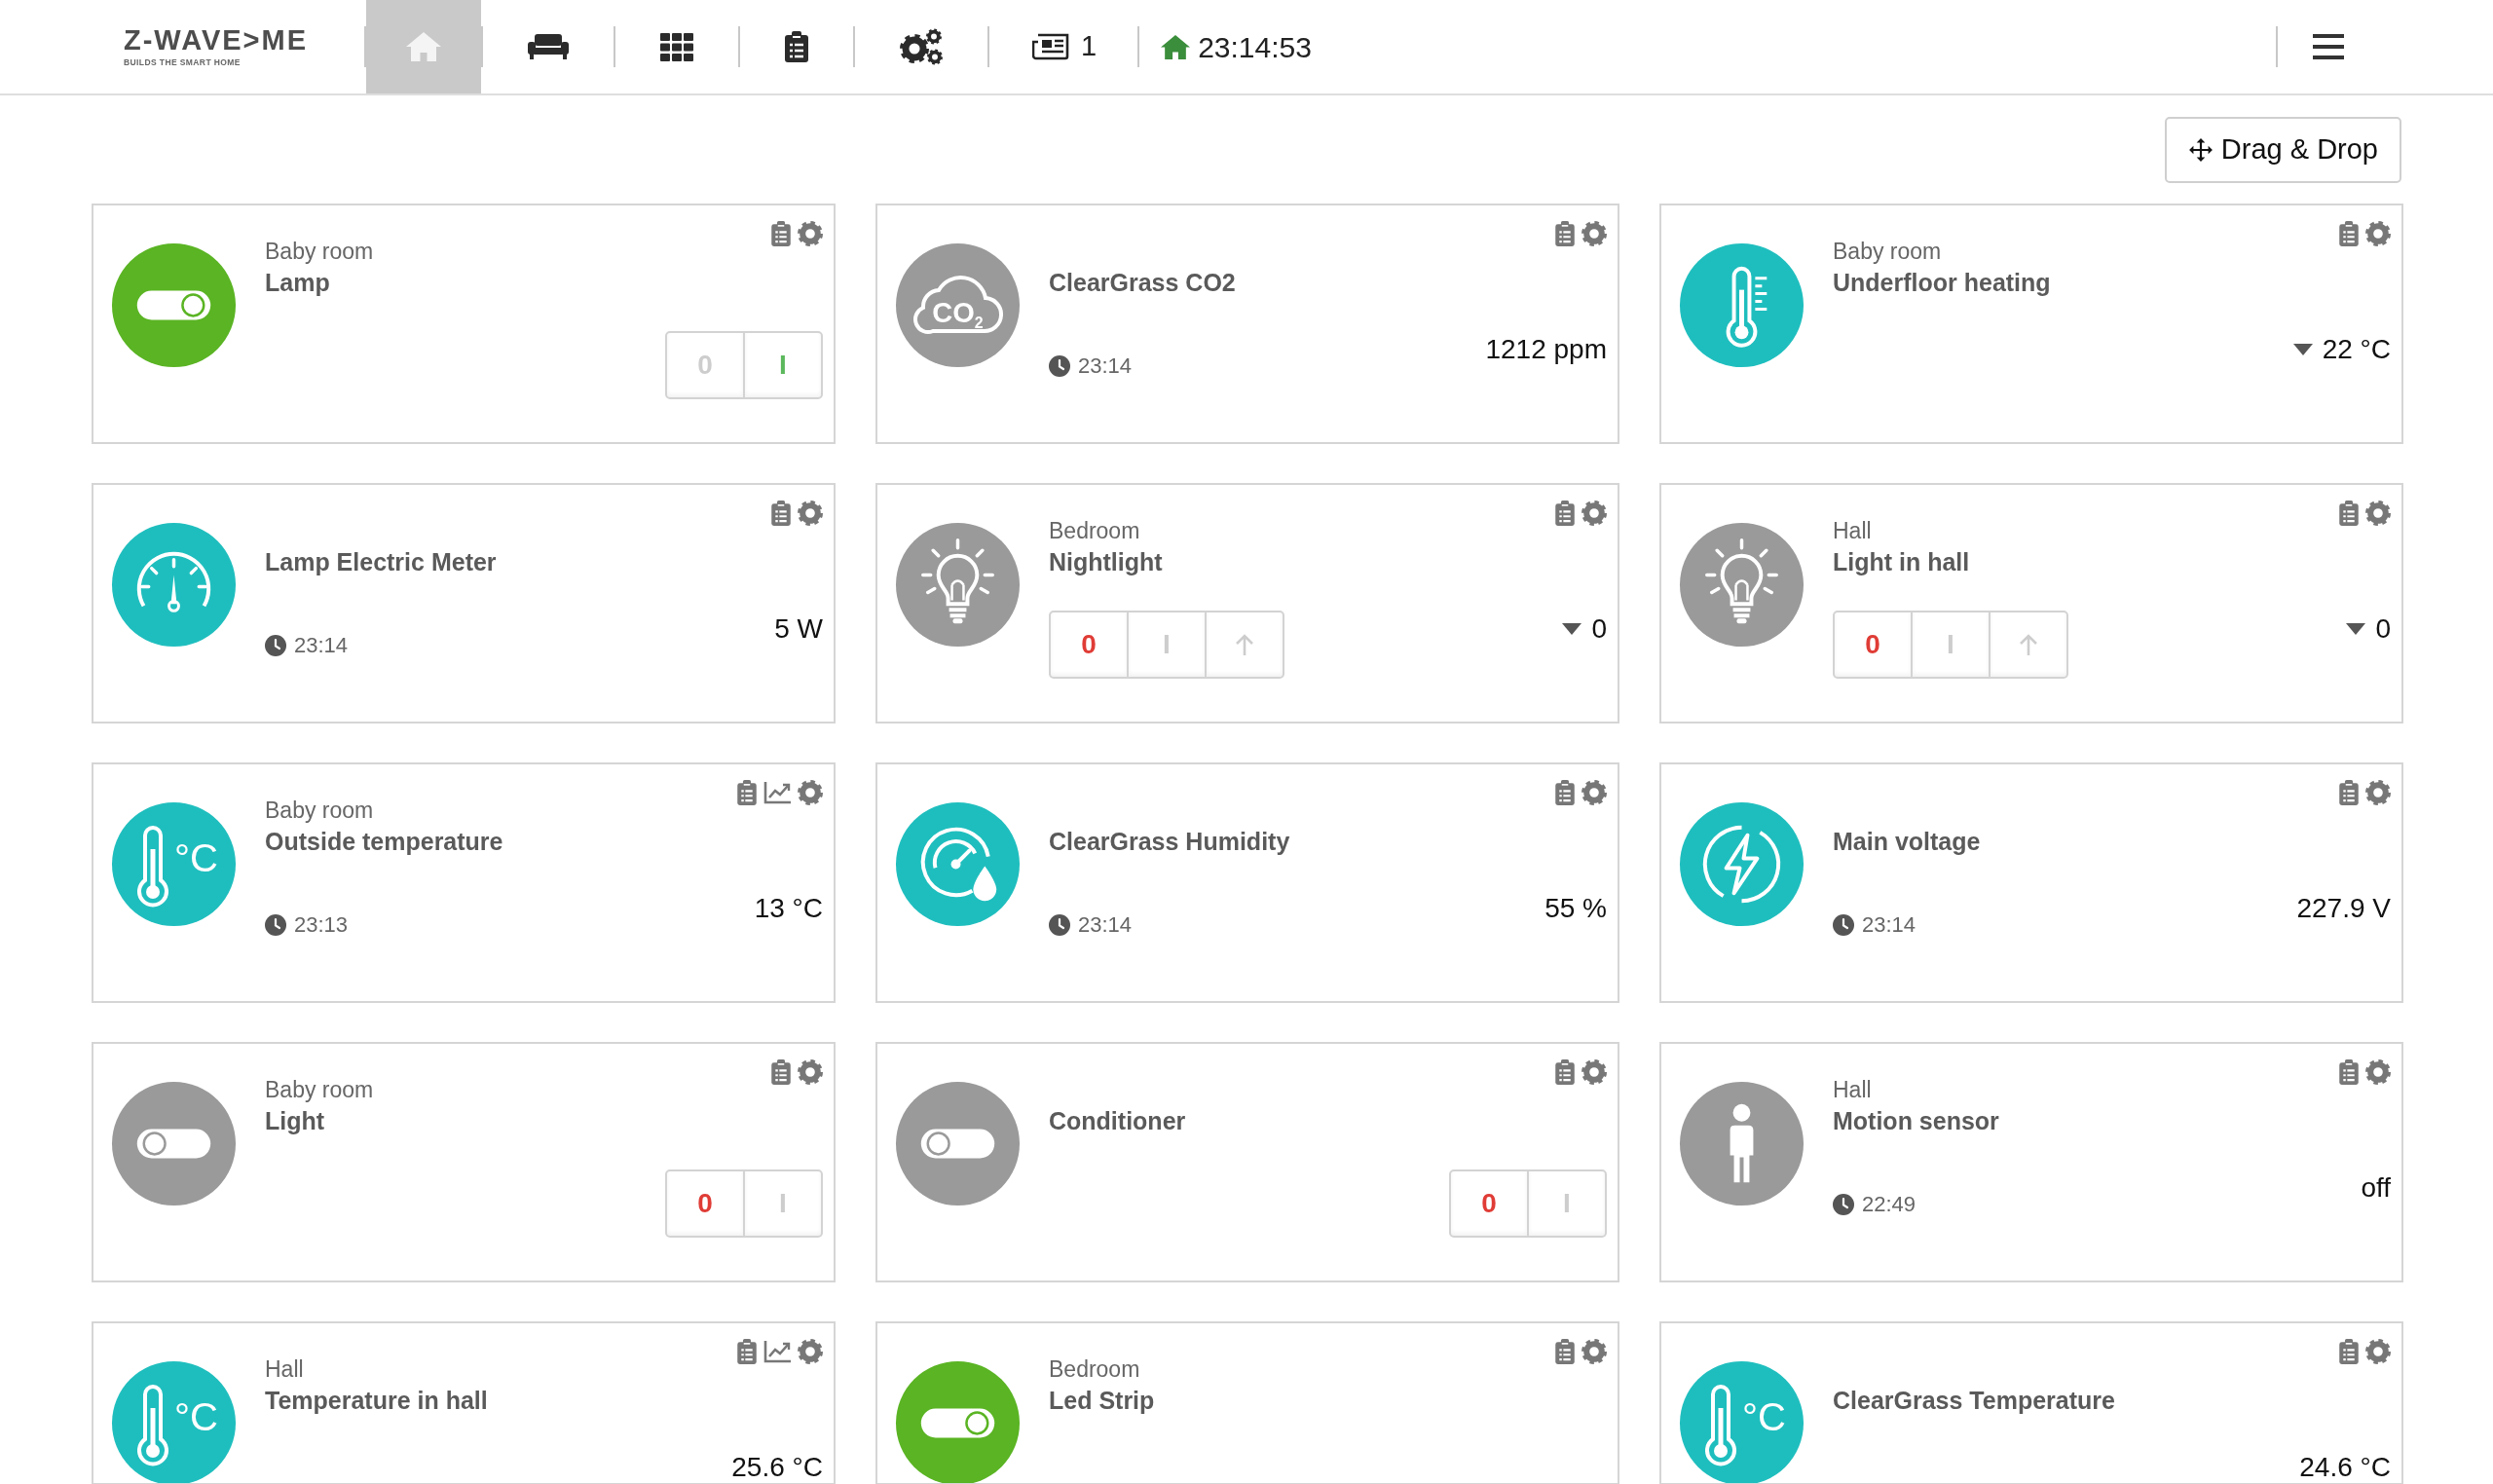  I want to click on move-arrows-icon, so click(2201, 150).